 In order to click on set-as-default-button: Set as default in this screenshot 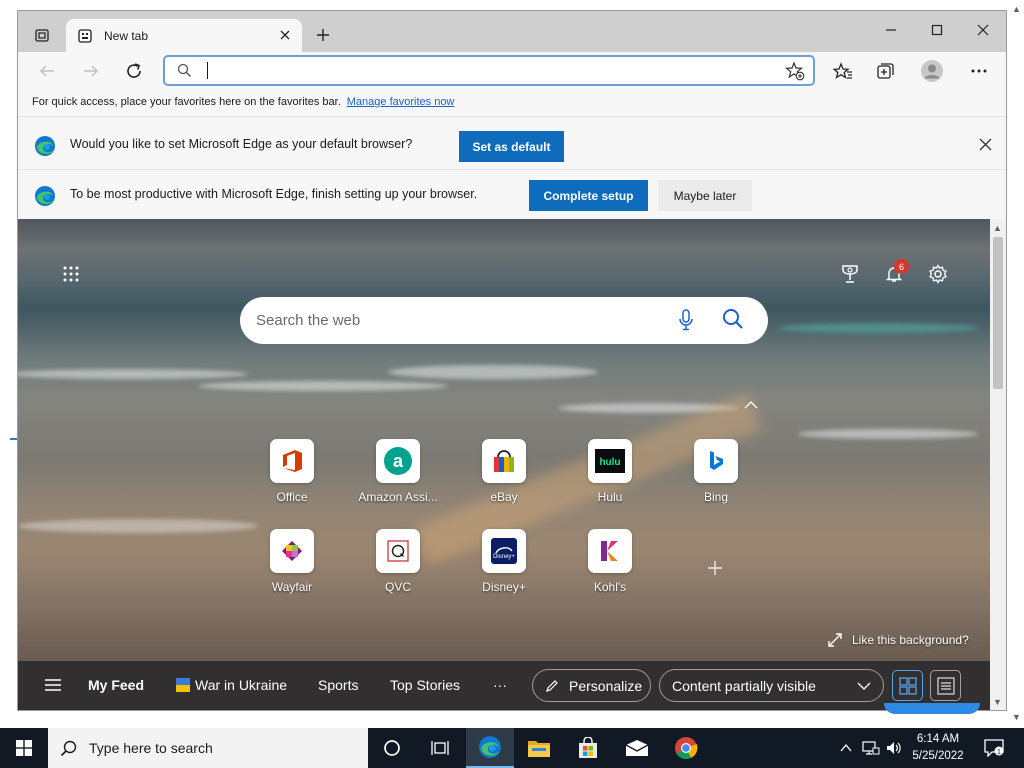, I will do `click(511, 146)`.